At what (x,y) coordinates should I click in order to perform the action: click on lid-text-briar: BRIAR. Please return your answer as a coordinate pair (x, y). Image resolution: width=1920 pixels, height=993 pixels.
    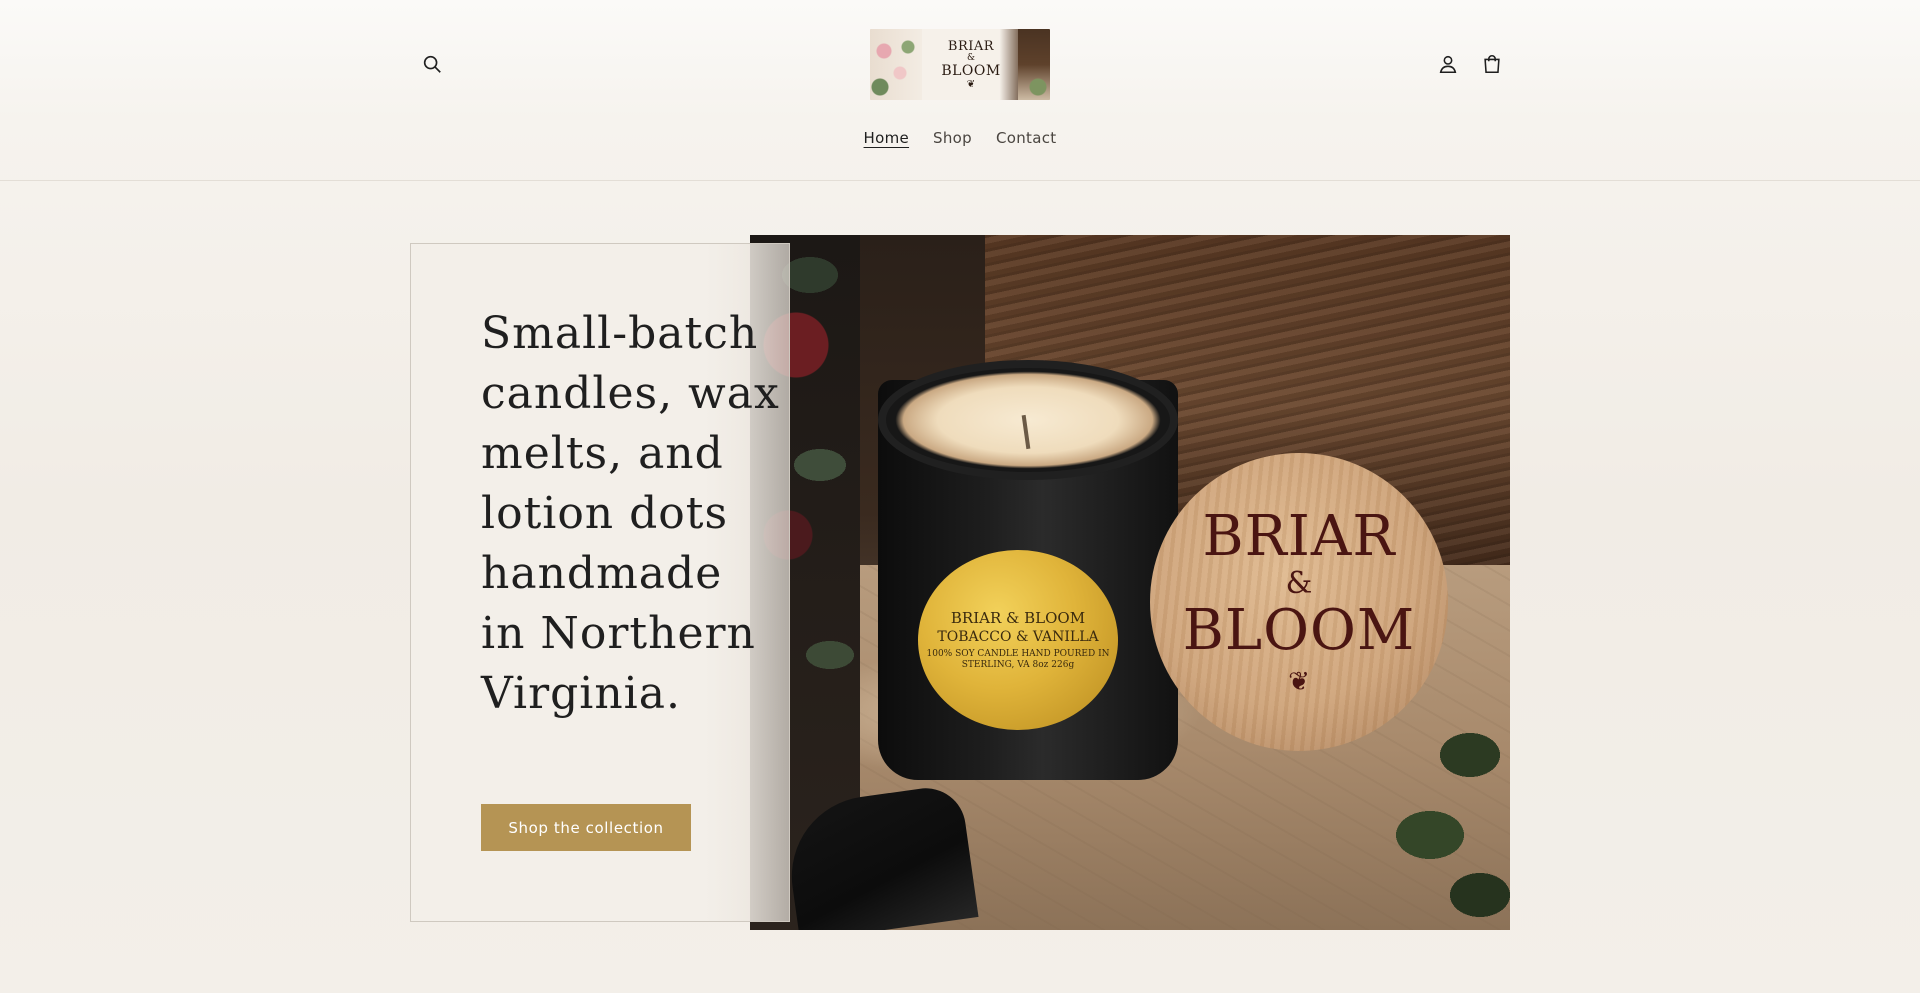
    Looking at the image, I should click on (1299, 536).